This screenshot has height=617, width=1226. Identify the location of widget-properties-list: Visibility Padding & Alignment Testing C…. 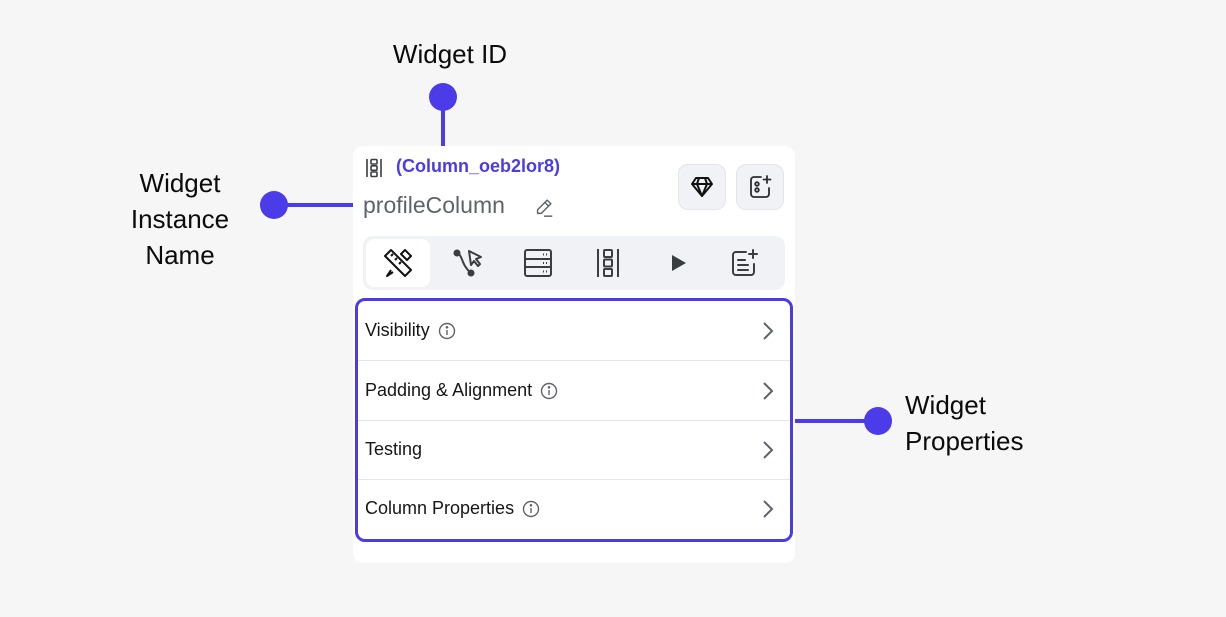
(574, 420).